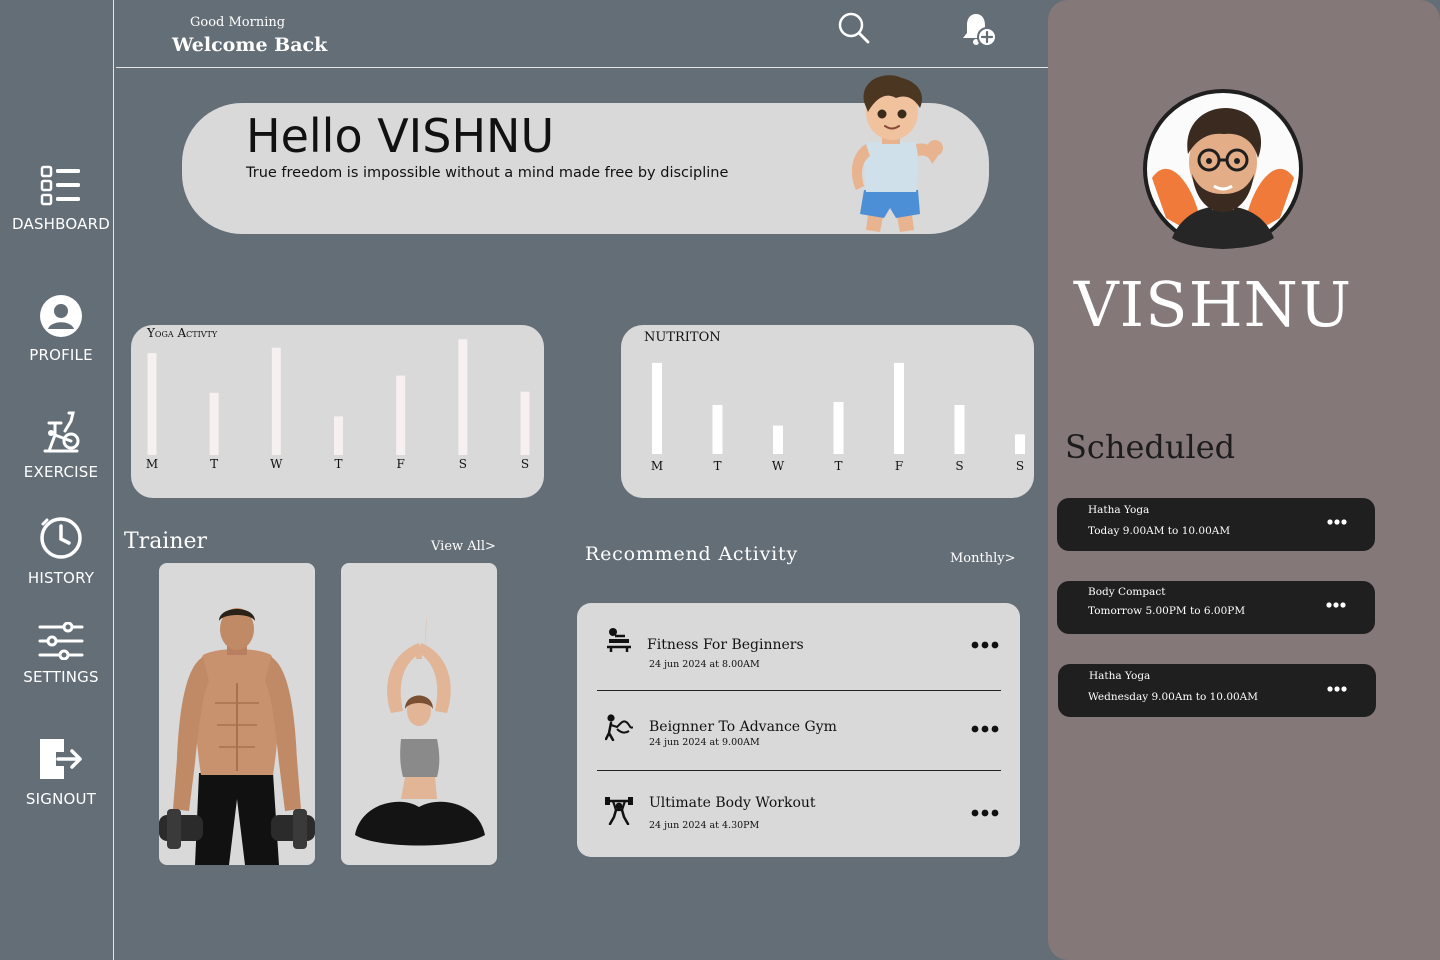 This screenshot has height=960, width=1440. What do you see at coordinates (61, 316) in the screenshot?
I see `user-icon` at bounding box center [61, 316].